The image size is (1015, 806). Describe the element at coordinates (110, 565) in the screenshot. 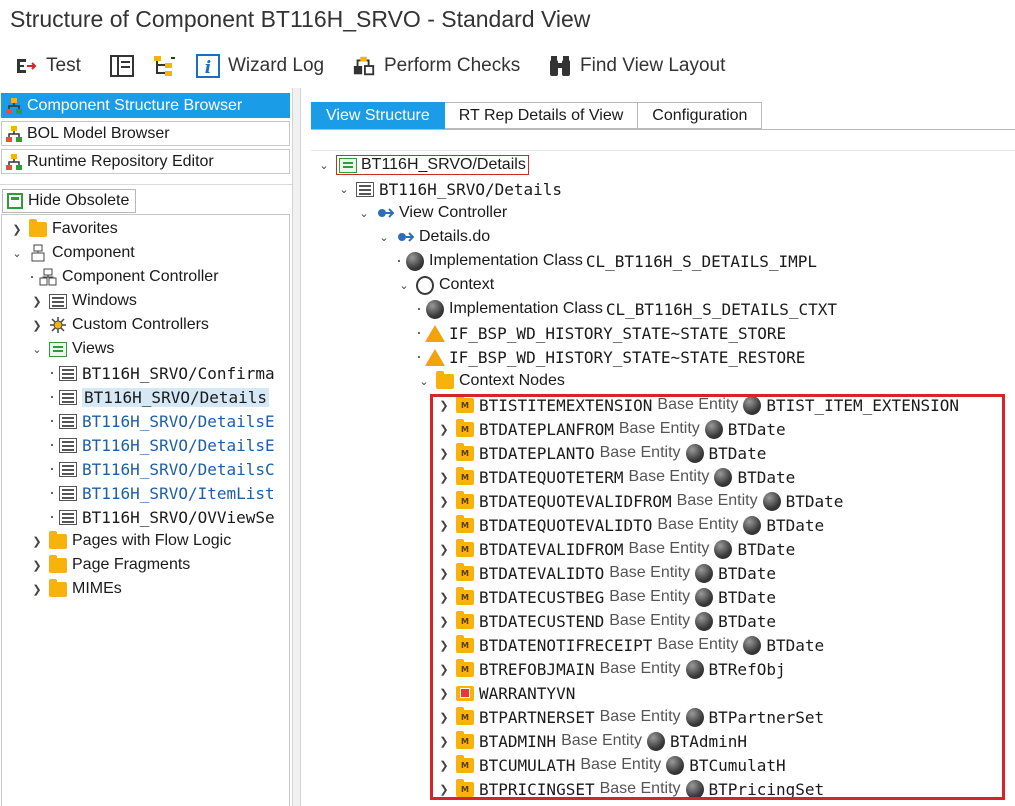

I see `tree-node-page-fragments: ❯ Page Fragments` at that location.